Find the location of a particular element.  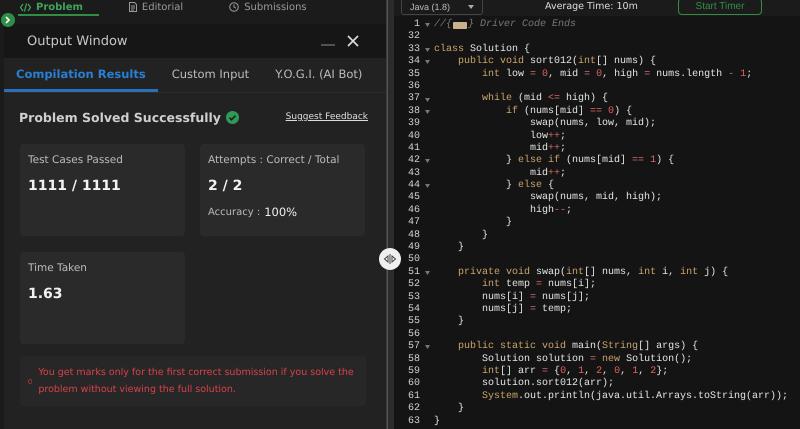

stat-value: 1.63 is located at coordinates (46, 294).